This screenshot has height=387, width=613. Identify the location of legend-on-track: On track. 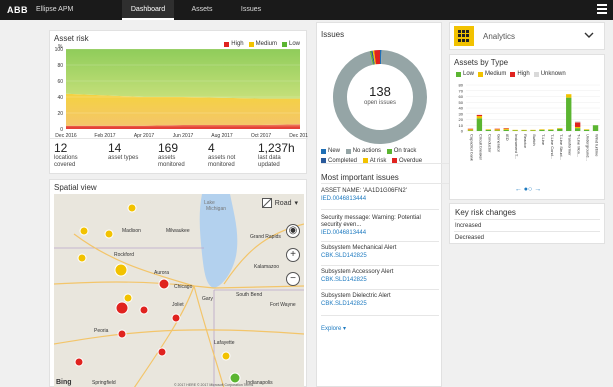
(401, 151).